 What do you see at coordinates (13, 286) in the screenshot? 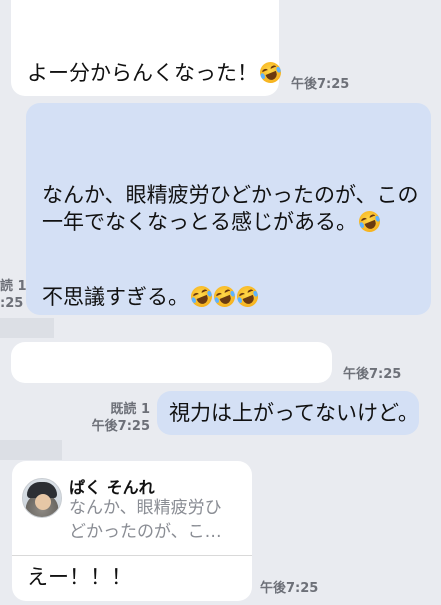
I see `read-receipt-partial: 読 1` at bounding box center [13, 286].